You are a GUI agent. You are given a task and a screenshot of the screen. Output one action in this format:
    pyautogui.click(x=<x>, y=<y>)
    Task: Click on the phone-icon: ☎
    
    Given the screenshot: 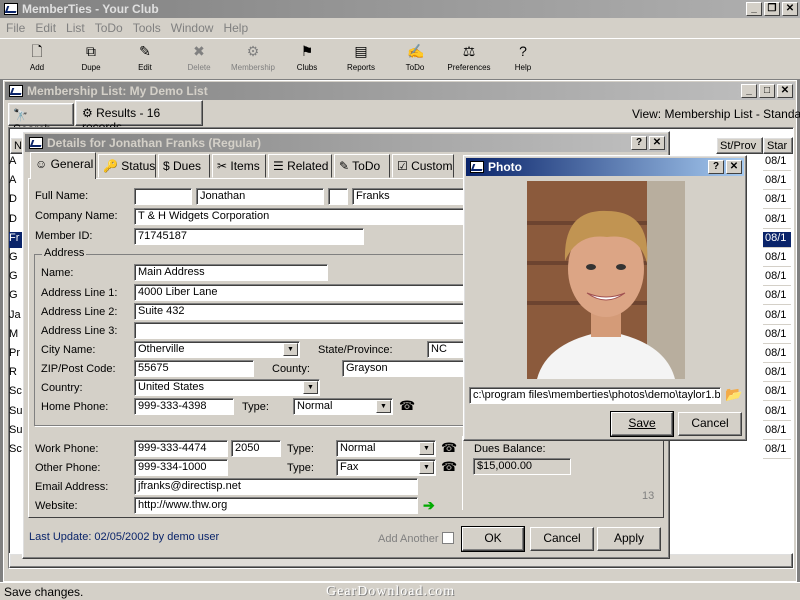 What is the action you would take?
    pyautogui.click(x=407, y=406)
    